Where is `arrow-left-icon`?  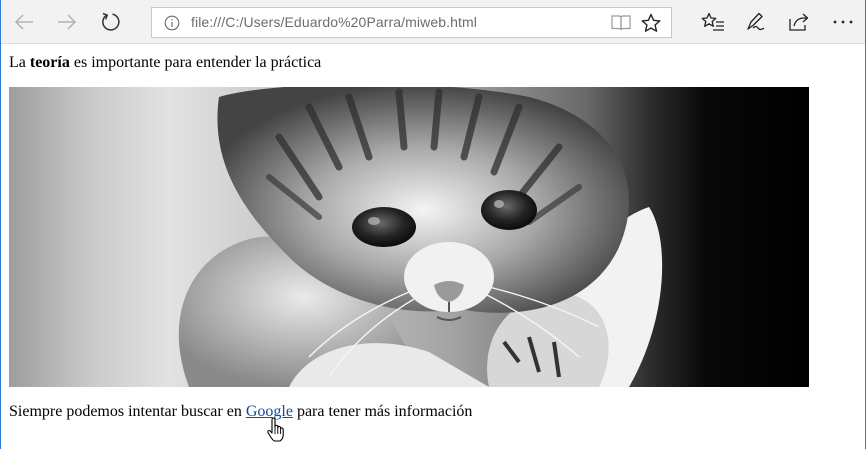 arrow-left-icon is located at coordinates (23, 22).